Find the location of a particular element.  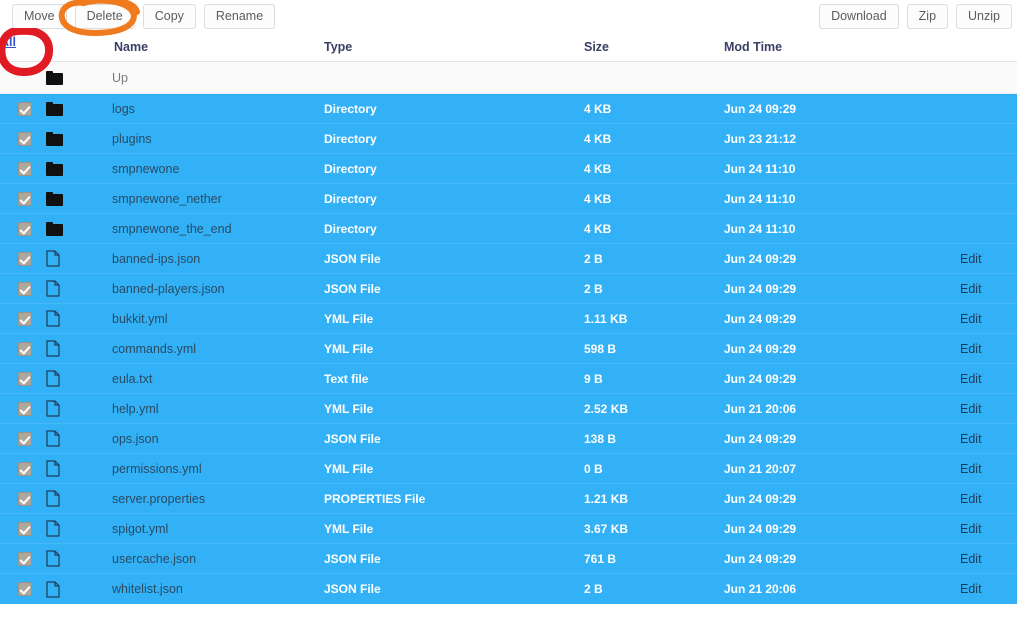

row-name: permissions.yml is located at coordinates (157, 468).